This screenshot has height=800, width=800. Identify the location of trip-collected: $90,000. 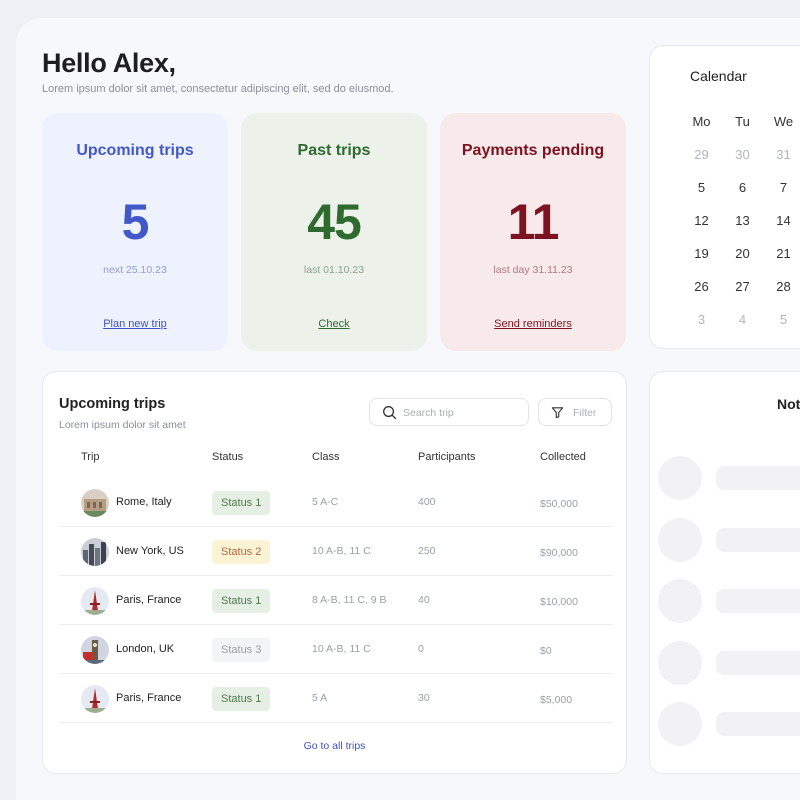
(559, 553).